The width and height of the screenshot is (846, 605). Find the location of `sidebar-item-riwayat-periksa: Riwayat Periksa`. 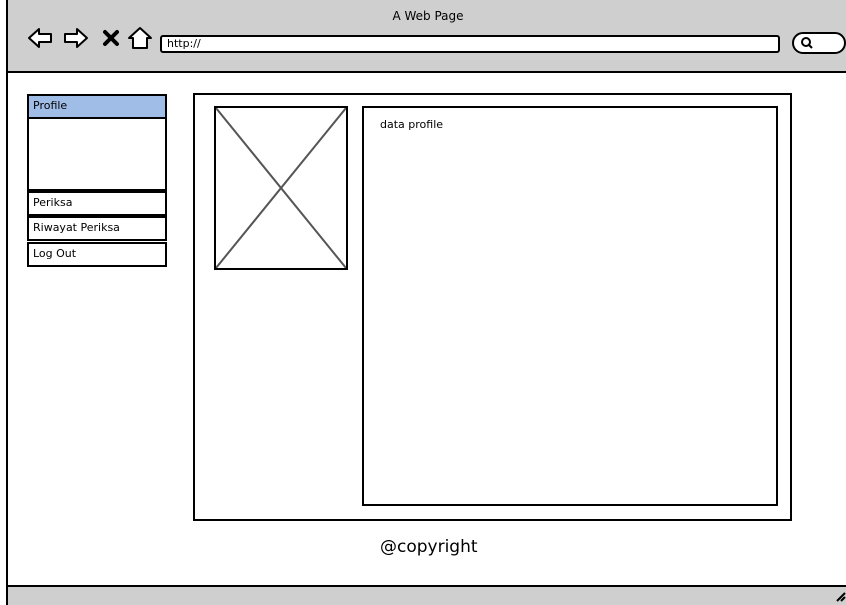

sidebar-item-riwayat-periksa: Riwayat Periksa is located at coordinates (97, 228).